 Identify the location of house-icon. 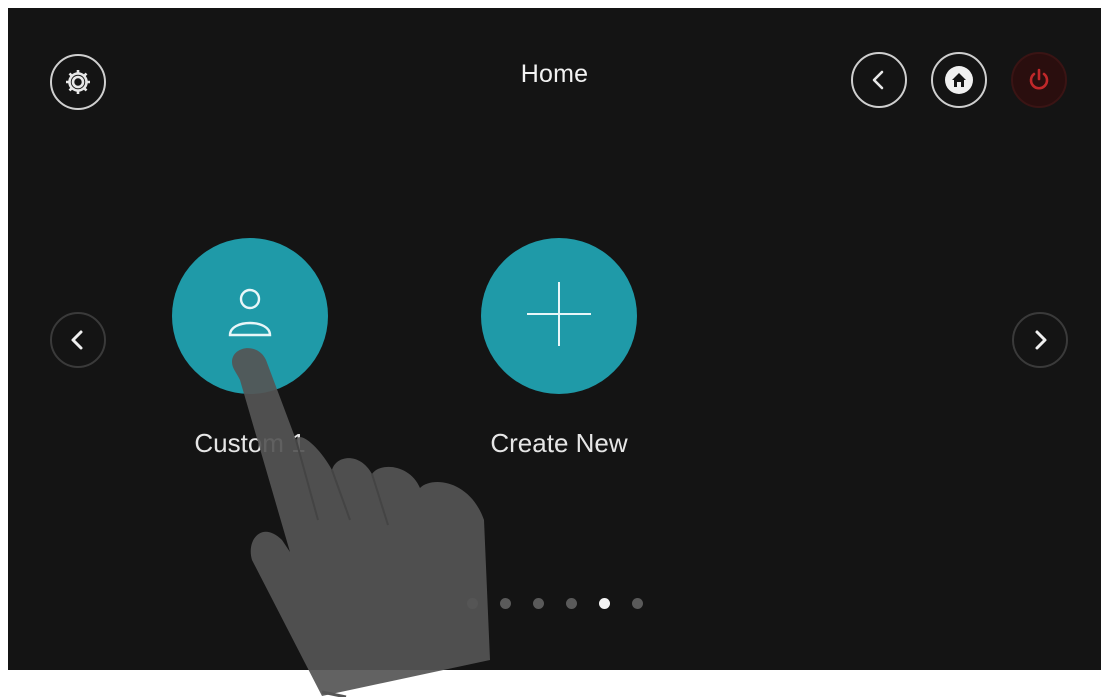
(959, 80).